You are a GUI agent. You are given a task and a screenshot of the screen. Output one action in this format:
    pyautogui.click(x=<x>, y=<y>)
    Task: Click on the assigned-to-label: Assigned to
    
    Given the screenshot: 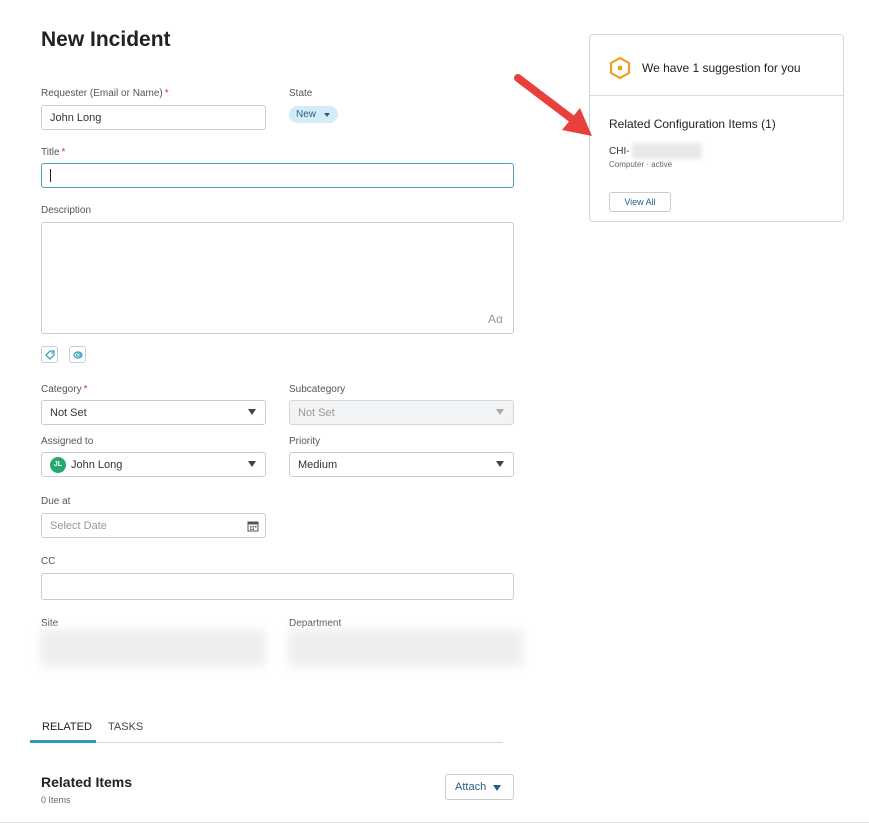 What is the action you would take?
    pyautogui.click(x=67, y=441)
    